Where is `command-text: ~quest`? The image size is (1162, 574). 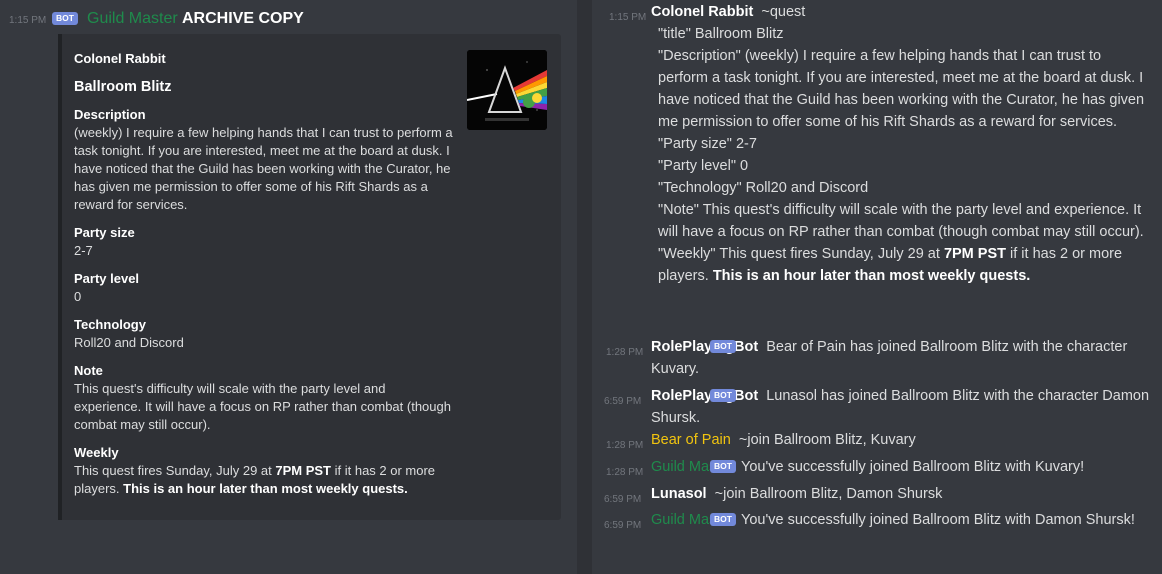 command-text: ~quest is located at coordinates (783, 12).